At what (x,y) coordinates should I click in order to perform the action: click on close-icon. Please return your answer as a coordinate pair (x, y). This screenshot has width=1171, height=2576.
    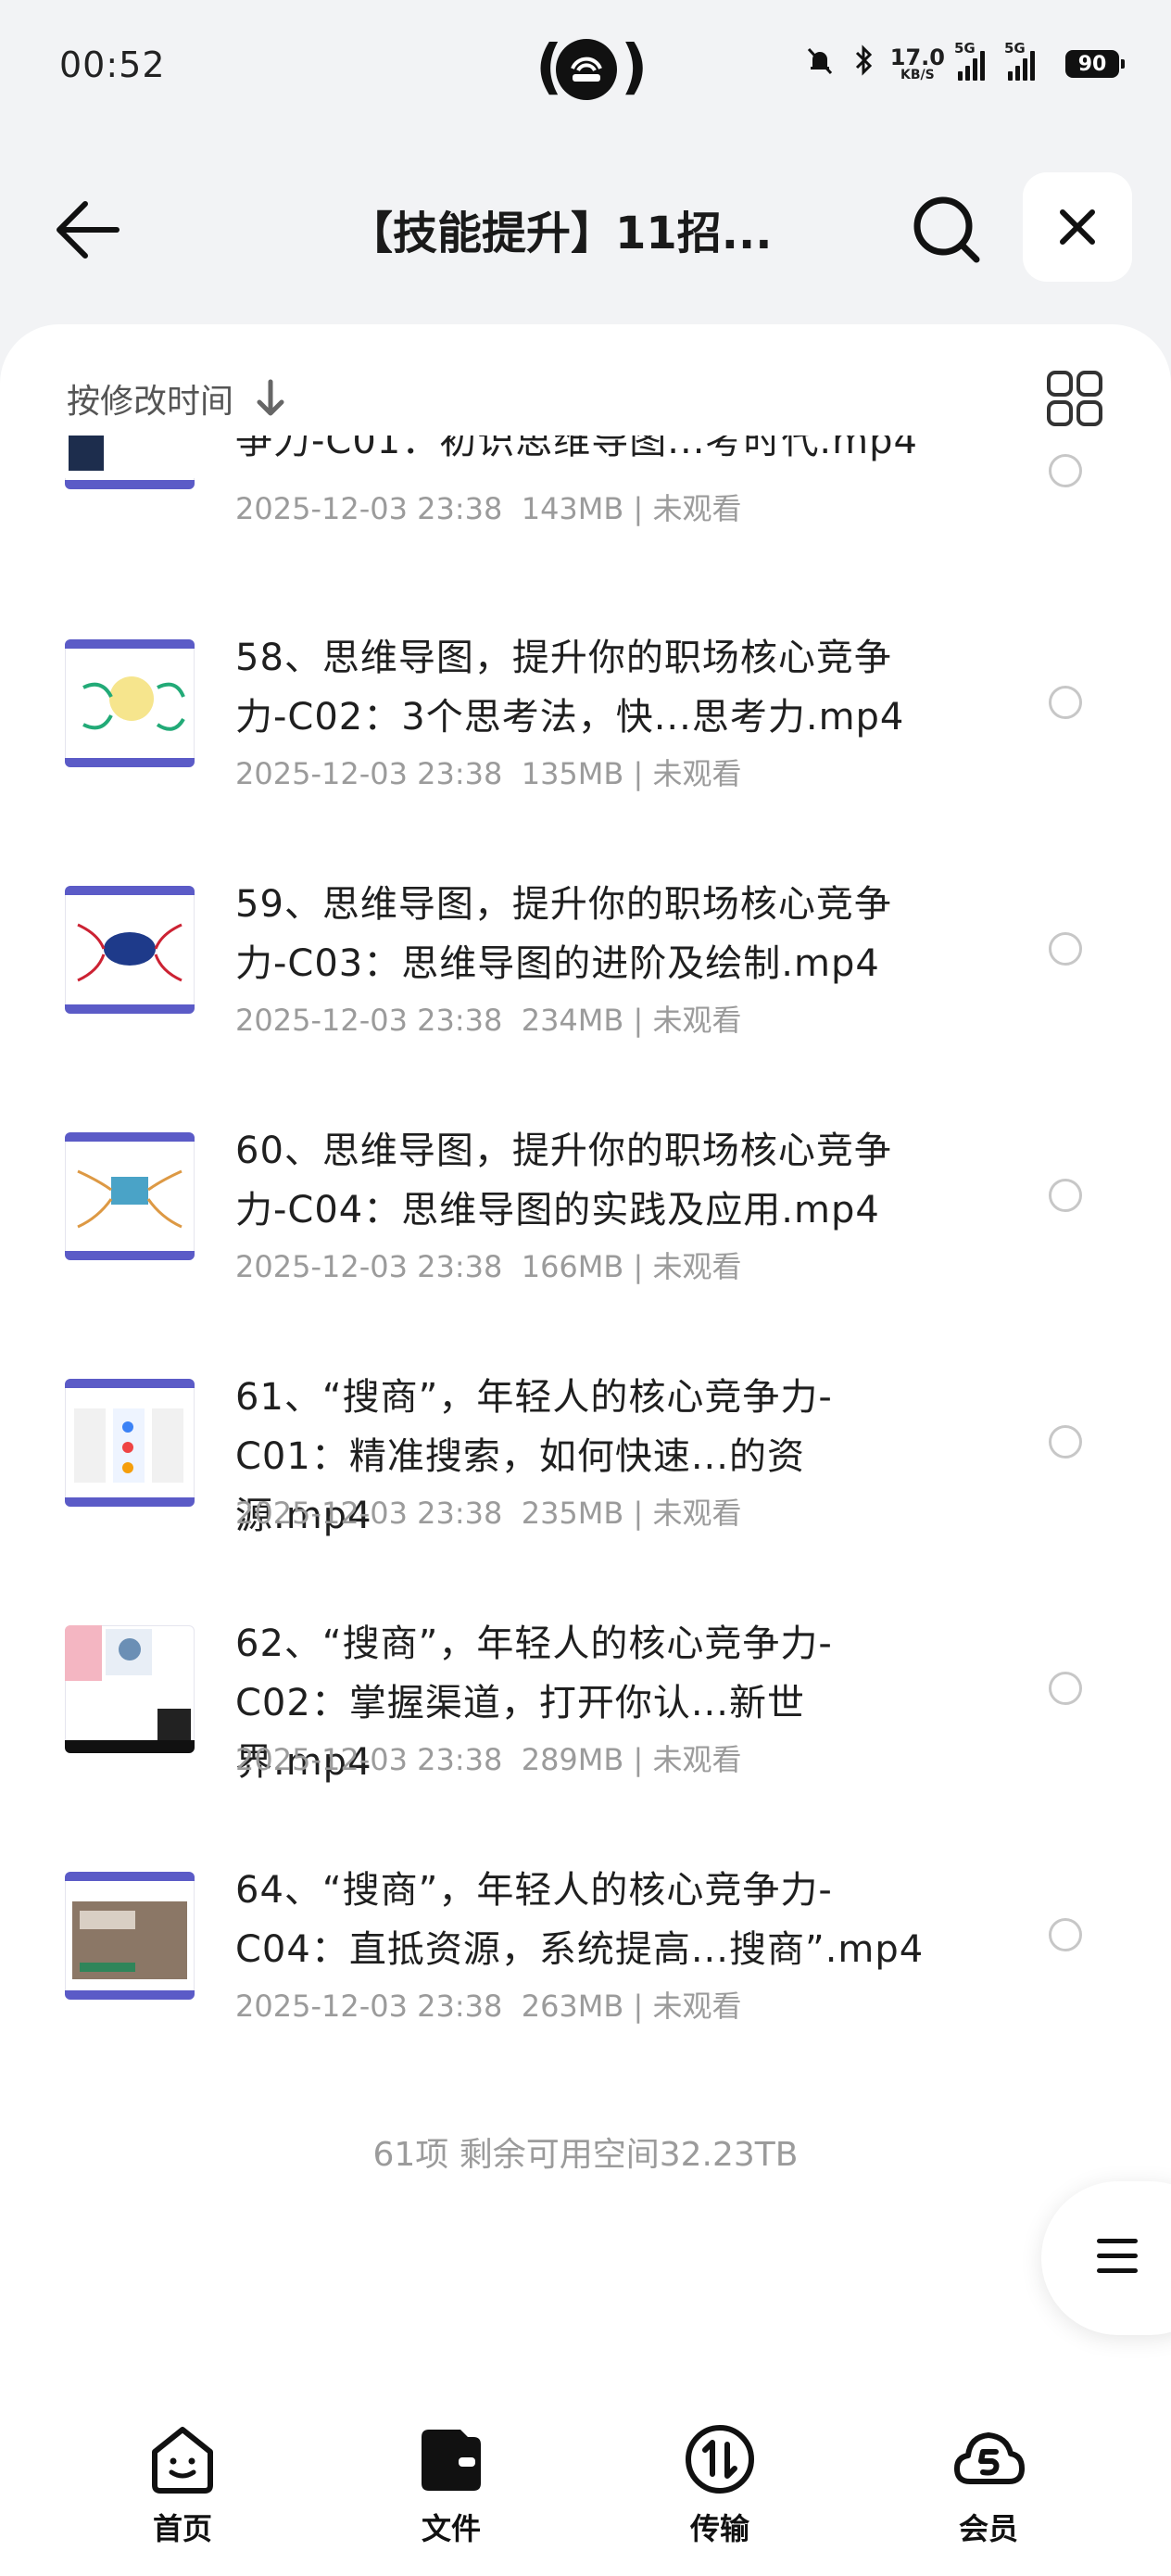
    Looking at the image, I should click on (1078, 227).